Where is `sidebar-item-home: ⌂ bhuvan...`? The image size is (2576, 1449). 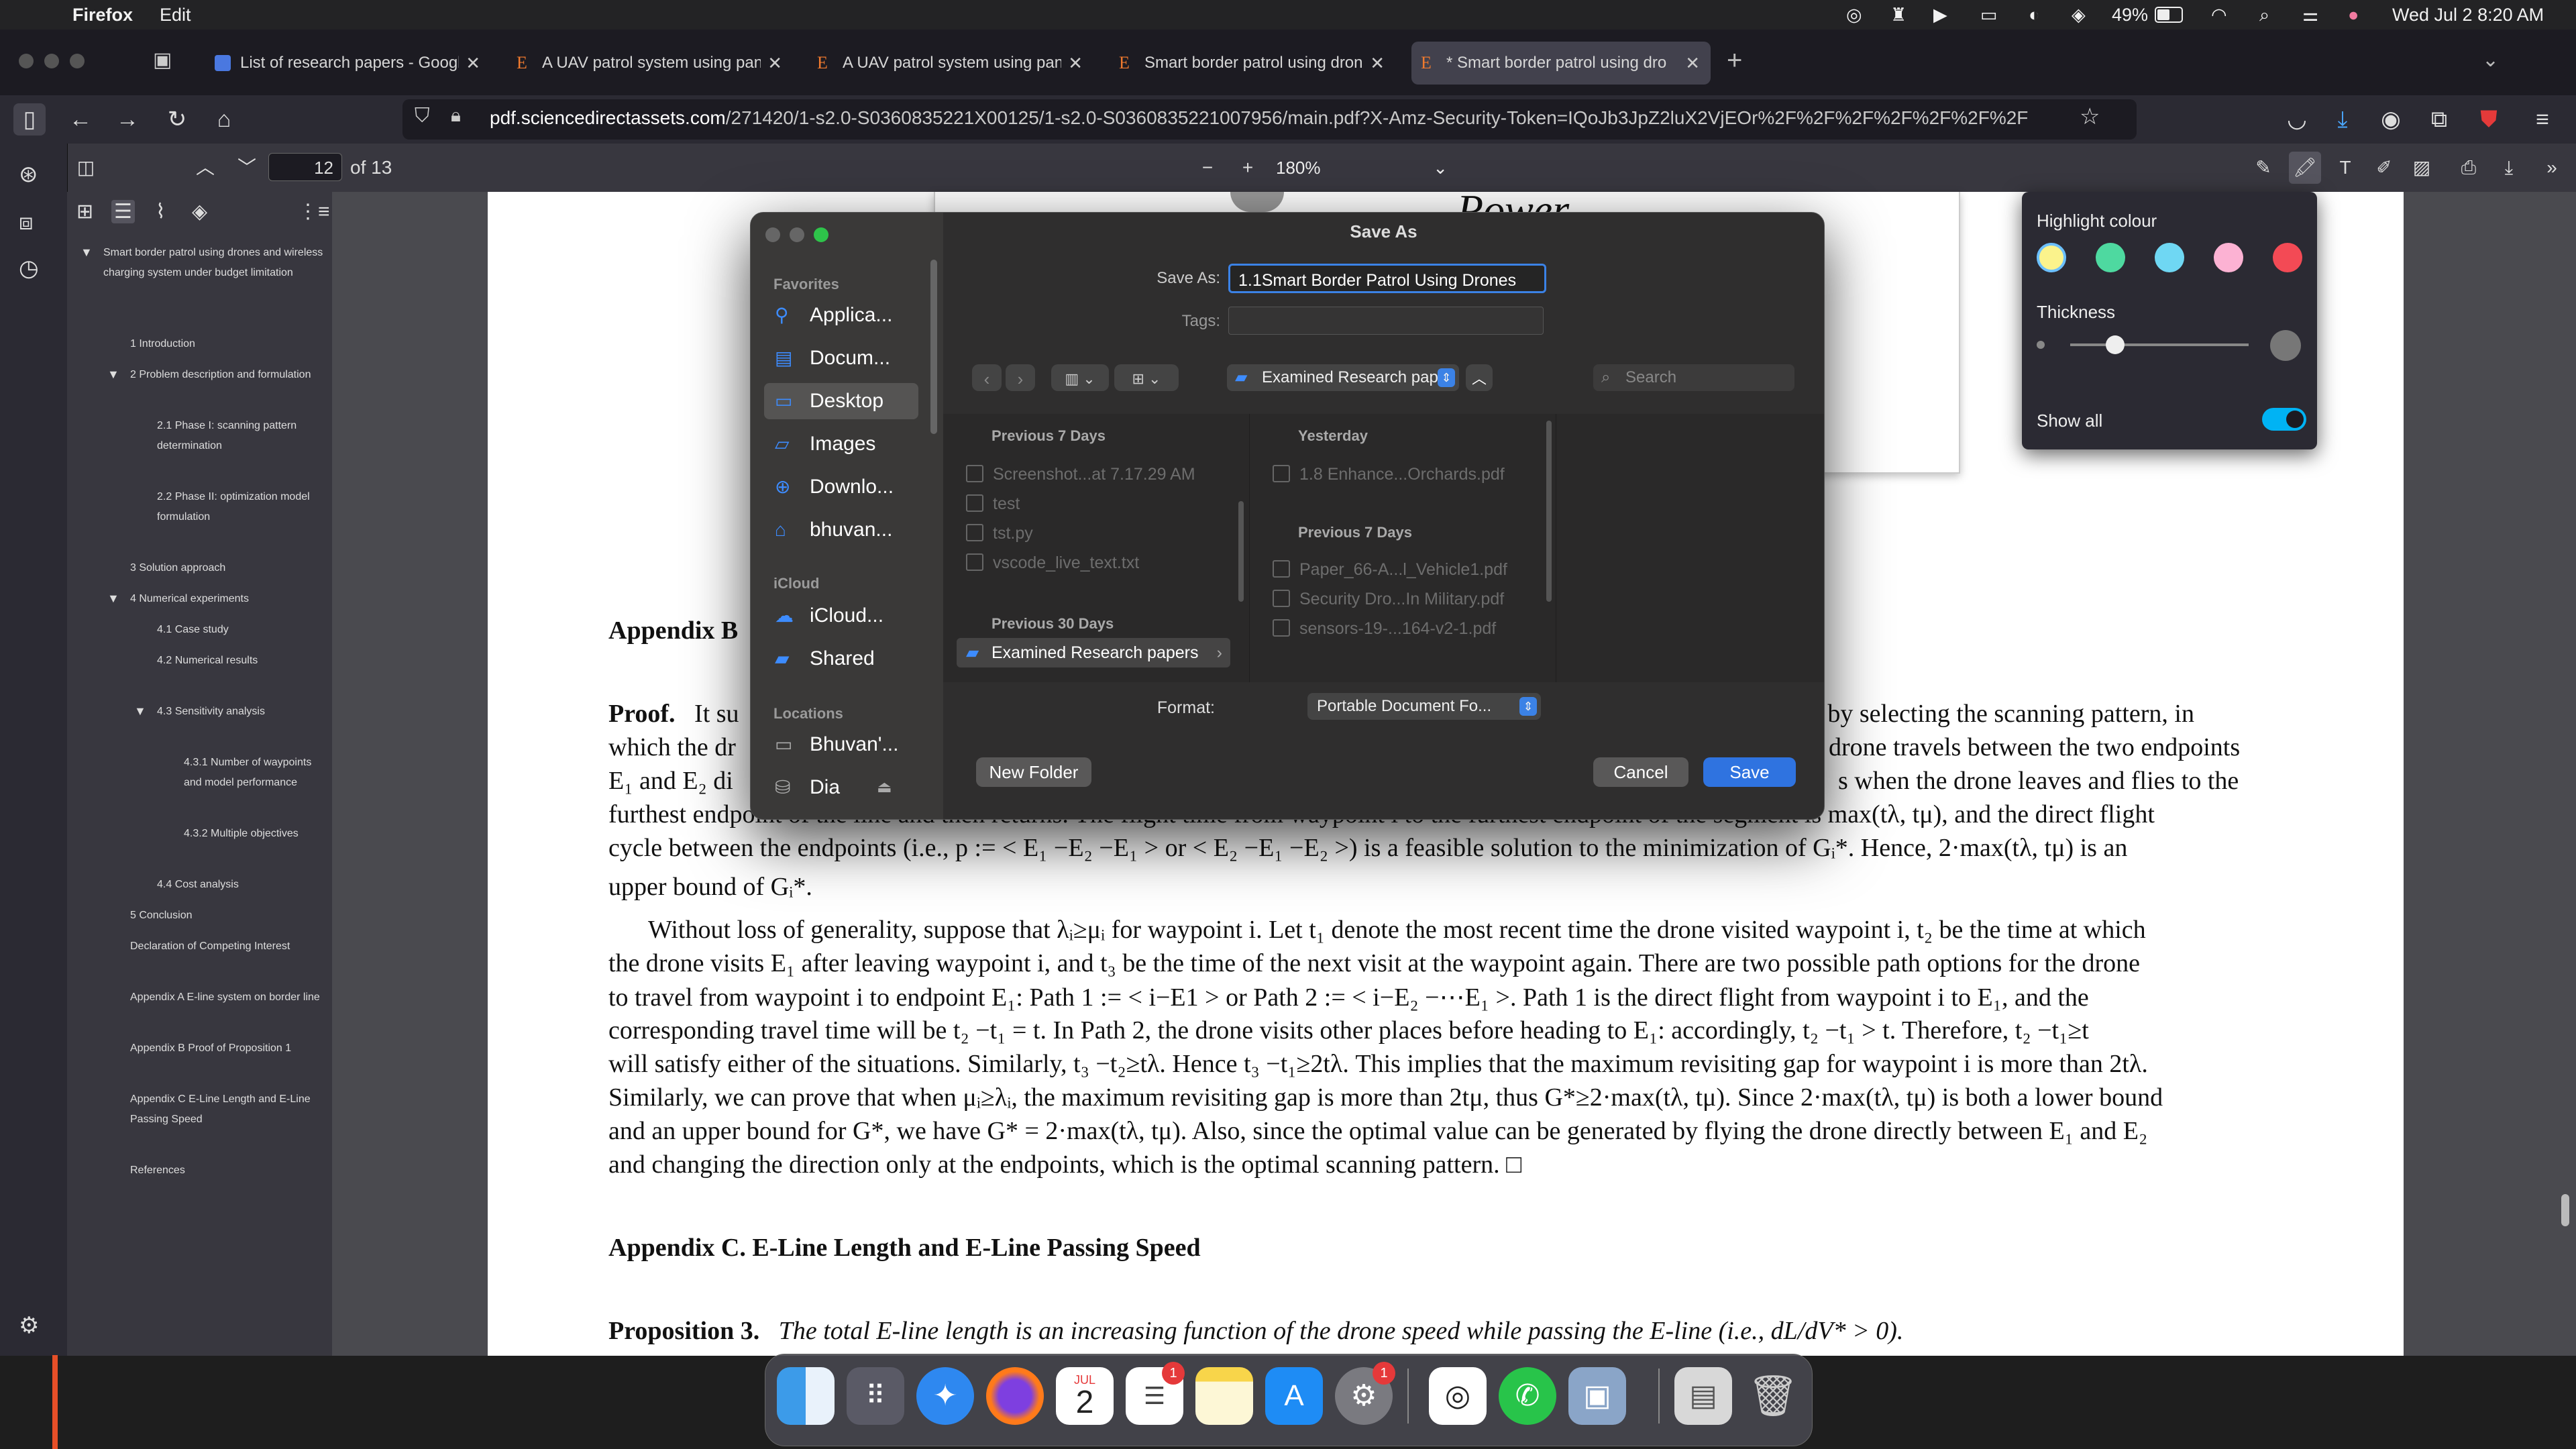 sidebar-item-home: ⌂ bhuvan... is located at coordinates (841, 530).